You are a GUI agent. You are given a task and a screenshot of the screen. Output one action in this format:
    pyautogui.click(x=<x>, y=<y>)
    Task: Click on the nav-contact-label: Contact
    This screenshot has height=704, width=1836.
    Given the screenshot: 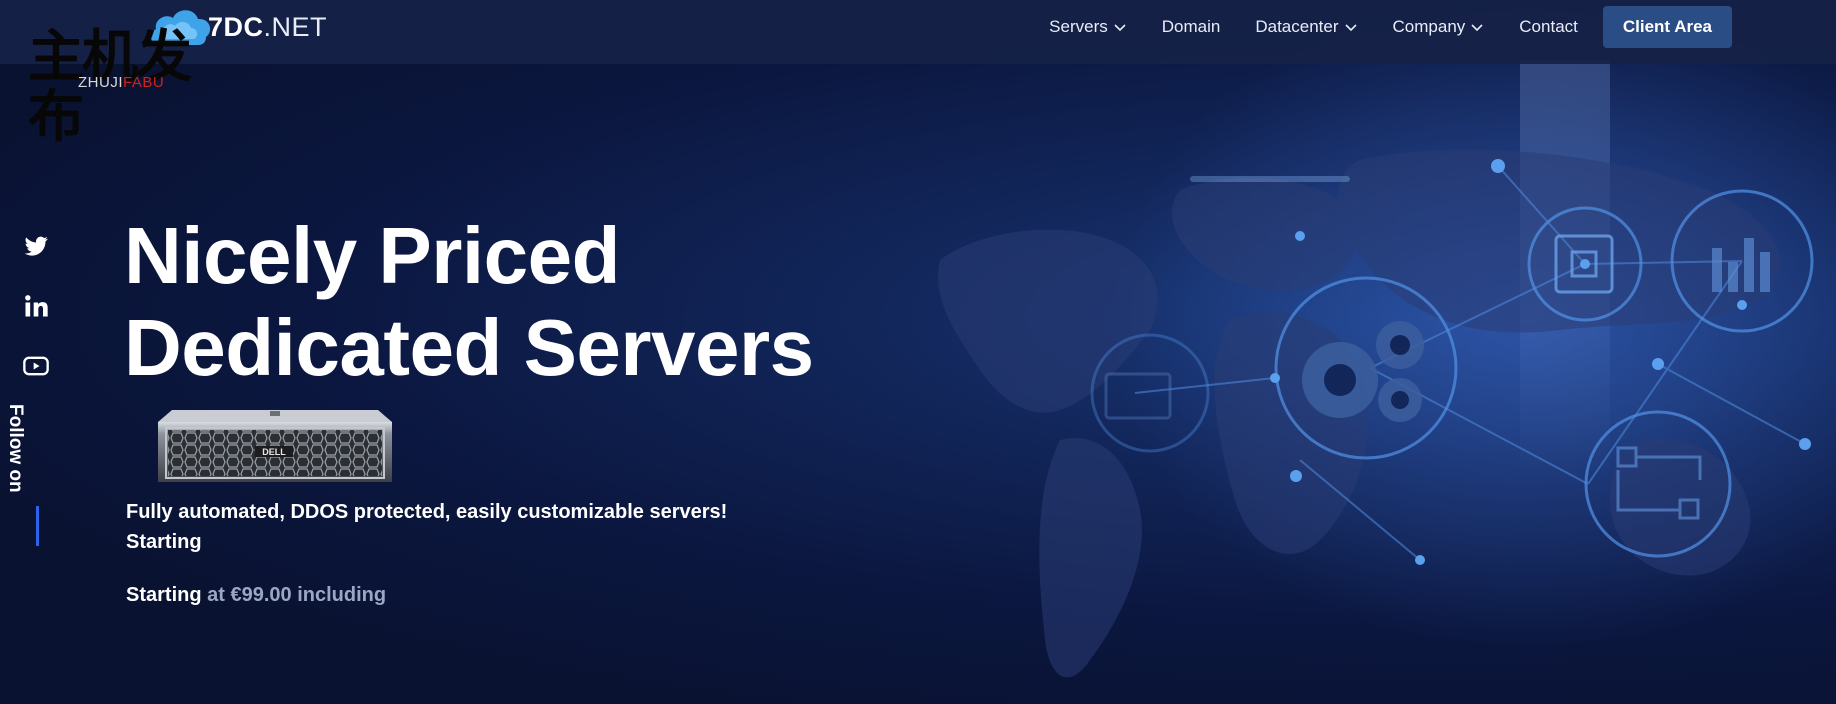 What is the action you would take?
    pyautogui.click(x=1548, y=26)
    